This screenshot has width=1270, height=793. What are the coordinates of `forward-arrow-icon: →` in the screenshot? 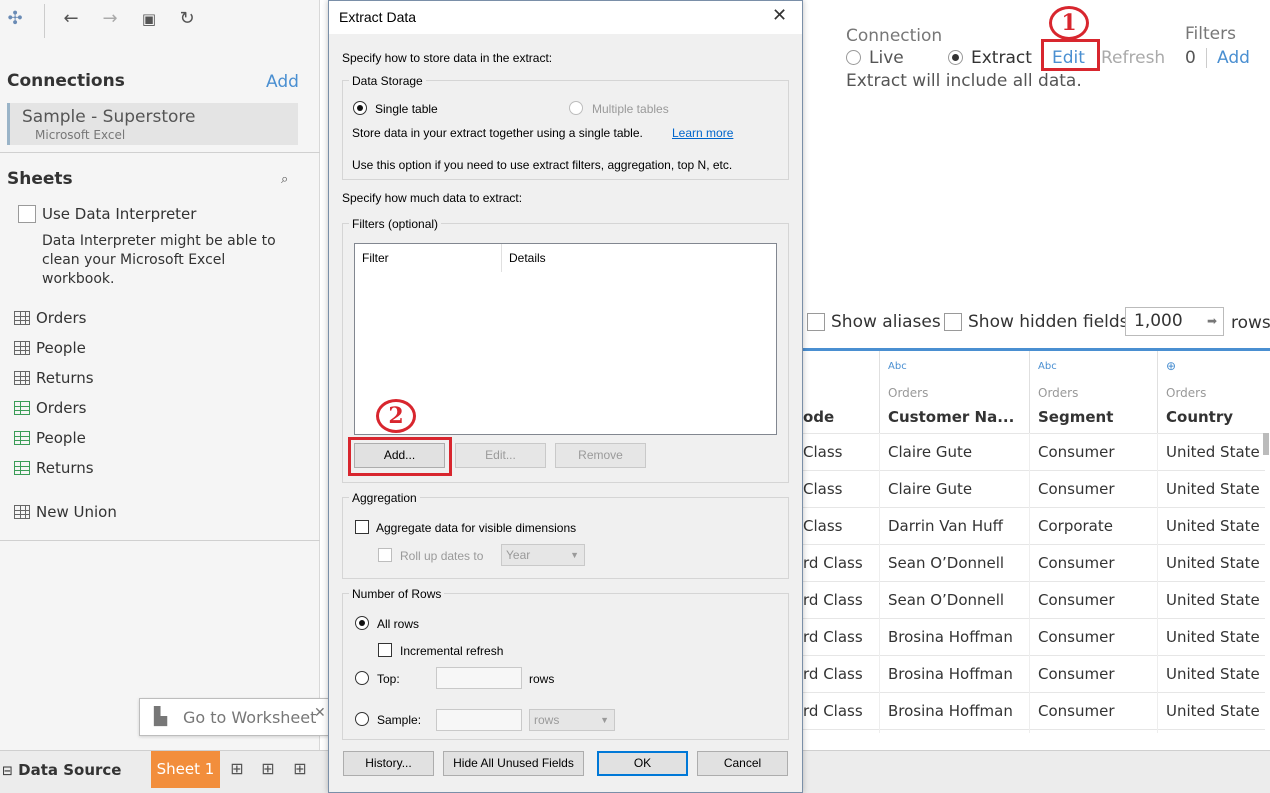 It's located at (110, 19).